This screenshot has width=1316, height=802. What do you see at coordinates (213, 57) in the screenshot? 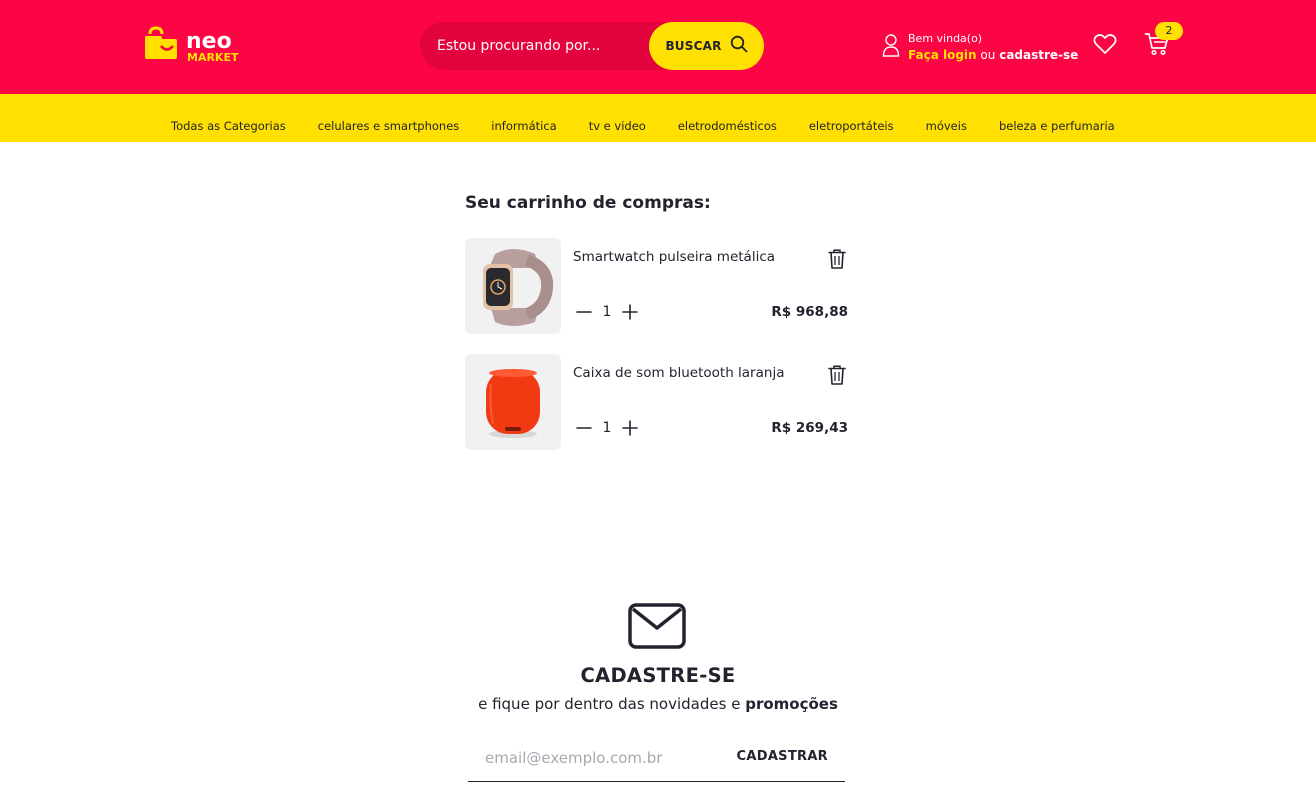
I see `svg-text: MARKET` at bounding box center [213, 57].